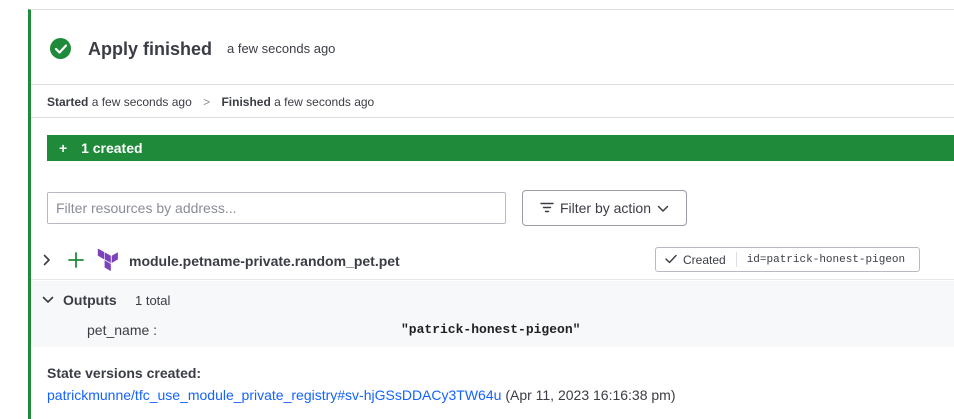 The image size is (954, 419). I want to click on outputs-total: 1 total, so click(153, 300).